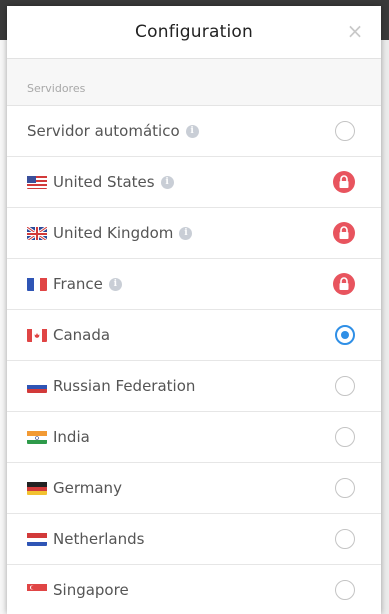 The width and height of the screenshot is (389, 614). Describe the element at coordinates (99, 539) in the screenshot. I see `server-label: Netherlands` at that location.